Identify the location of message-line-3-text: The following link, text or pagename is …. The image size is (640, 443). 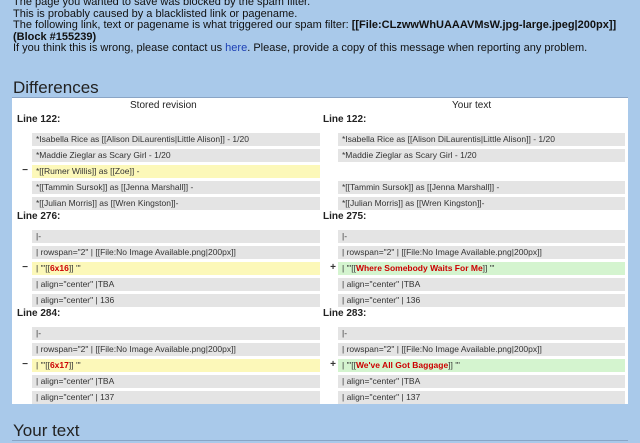
(182, 25).